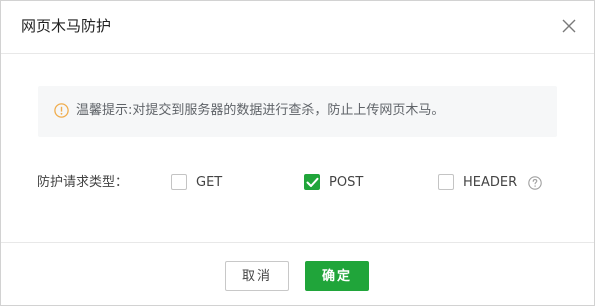  I want to click on get-checkbox-option: GET, so click(196, 182).